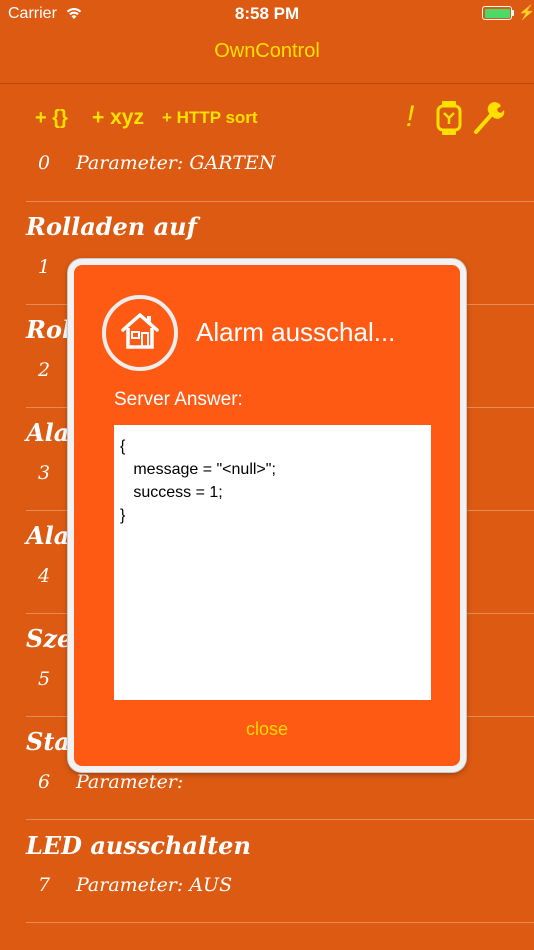 The image size is (534, 950). What do you see at coordinates (44, 885) in the screenshot?
I see `item-number: 7` at bounding box center [44, 885].